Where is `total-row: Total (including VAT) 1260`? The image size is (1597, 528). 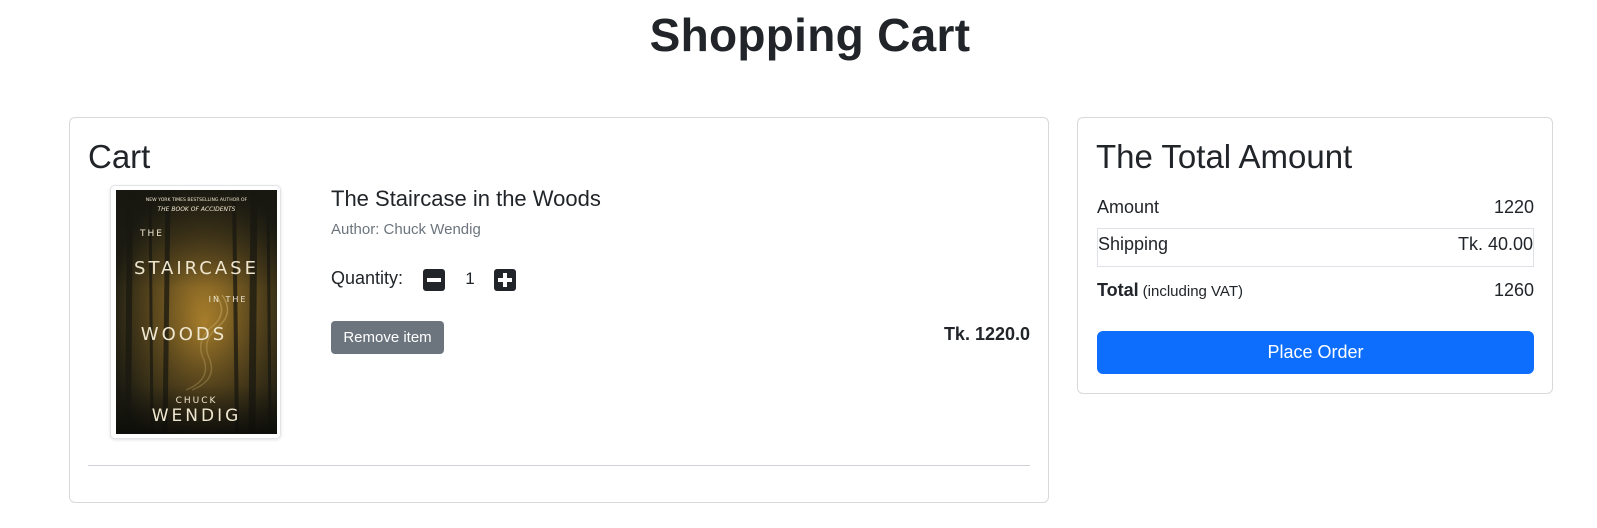
total-row: Total (including VAT) 1260 is located at coordinates (1315, 294).